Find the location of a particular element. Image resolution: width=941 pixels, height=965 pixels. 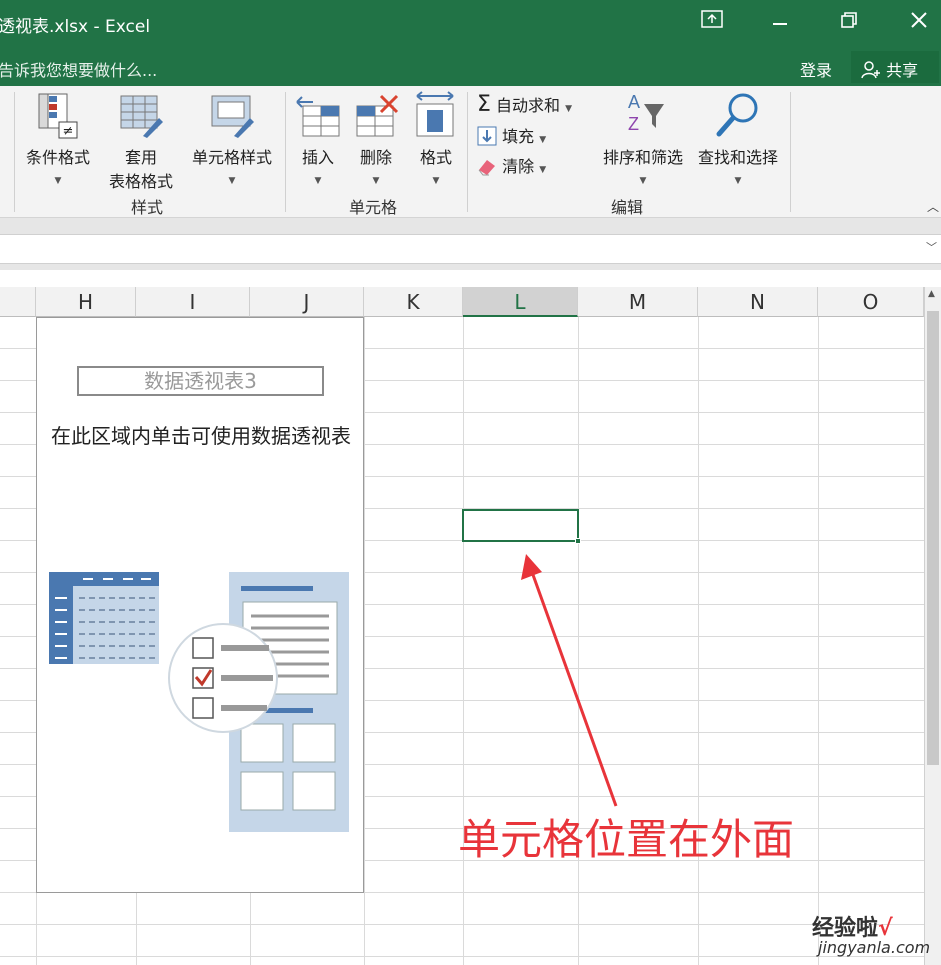

annotation-text: 单元格位置在外面 is located at coordinates (626, 839).